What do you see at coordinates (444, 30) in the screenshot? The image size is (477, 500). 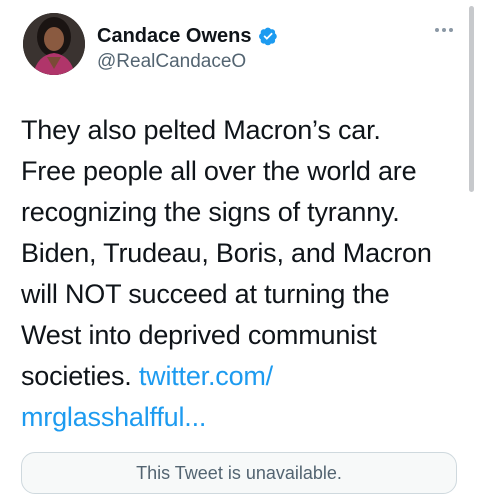 I see `more-options-icon` at bounding box center [444, 30].